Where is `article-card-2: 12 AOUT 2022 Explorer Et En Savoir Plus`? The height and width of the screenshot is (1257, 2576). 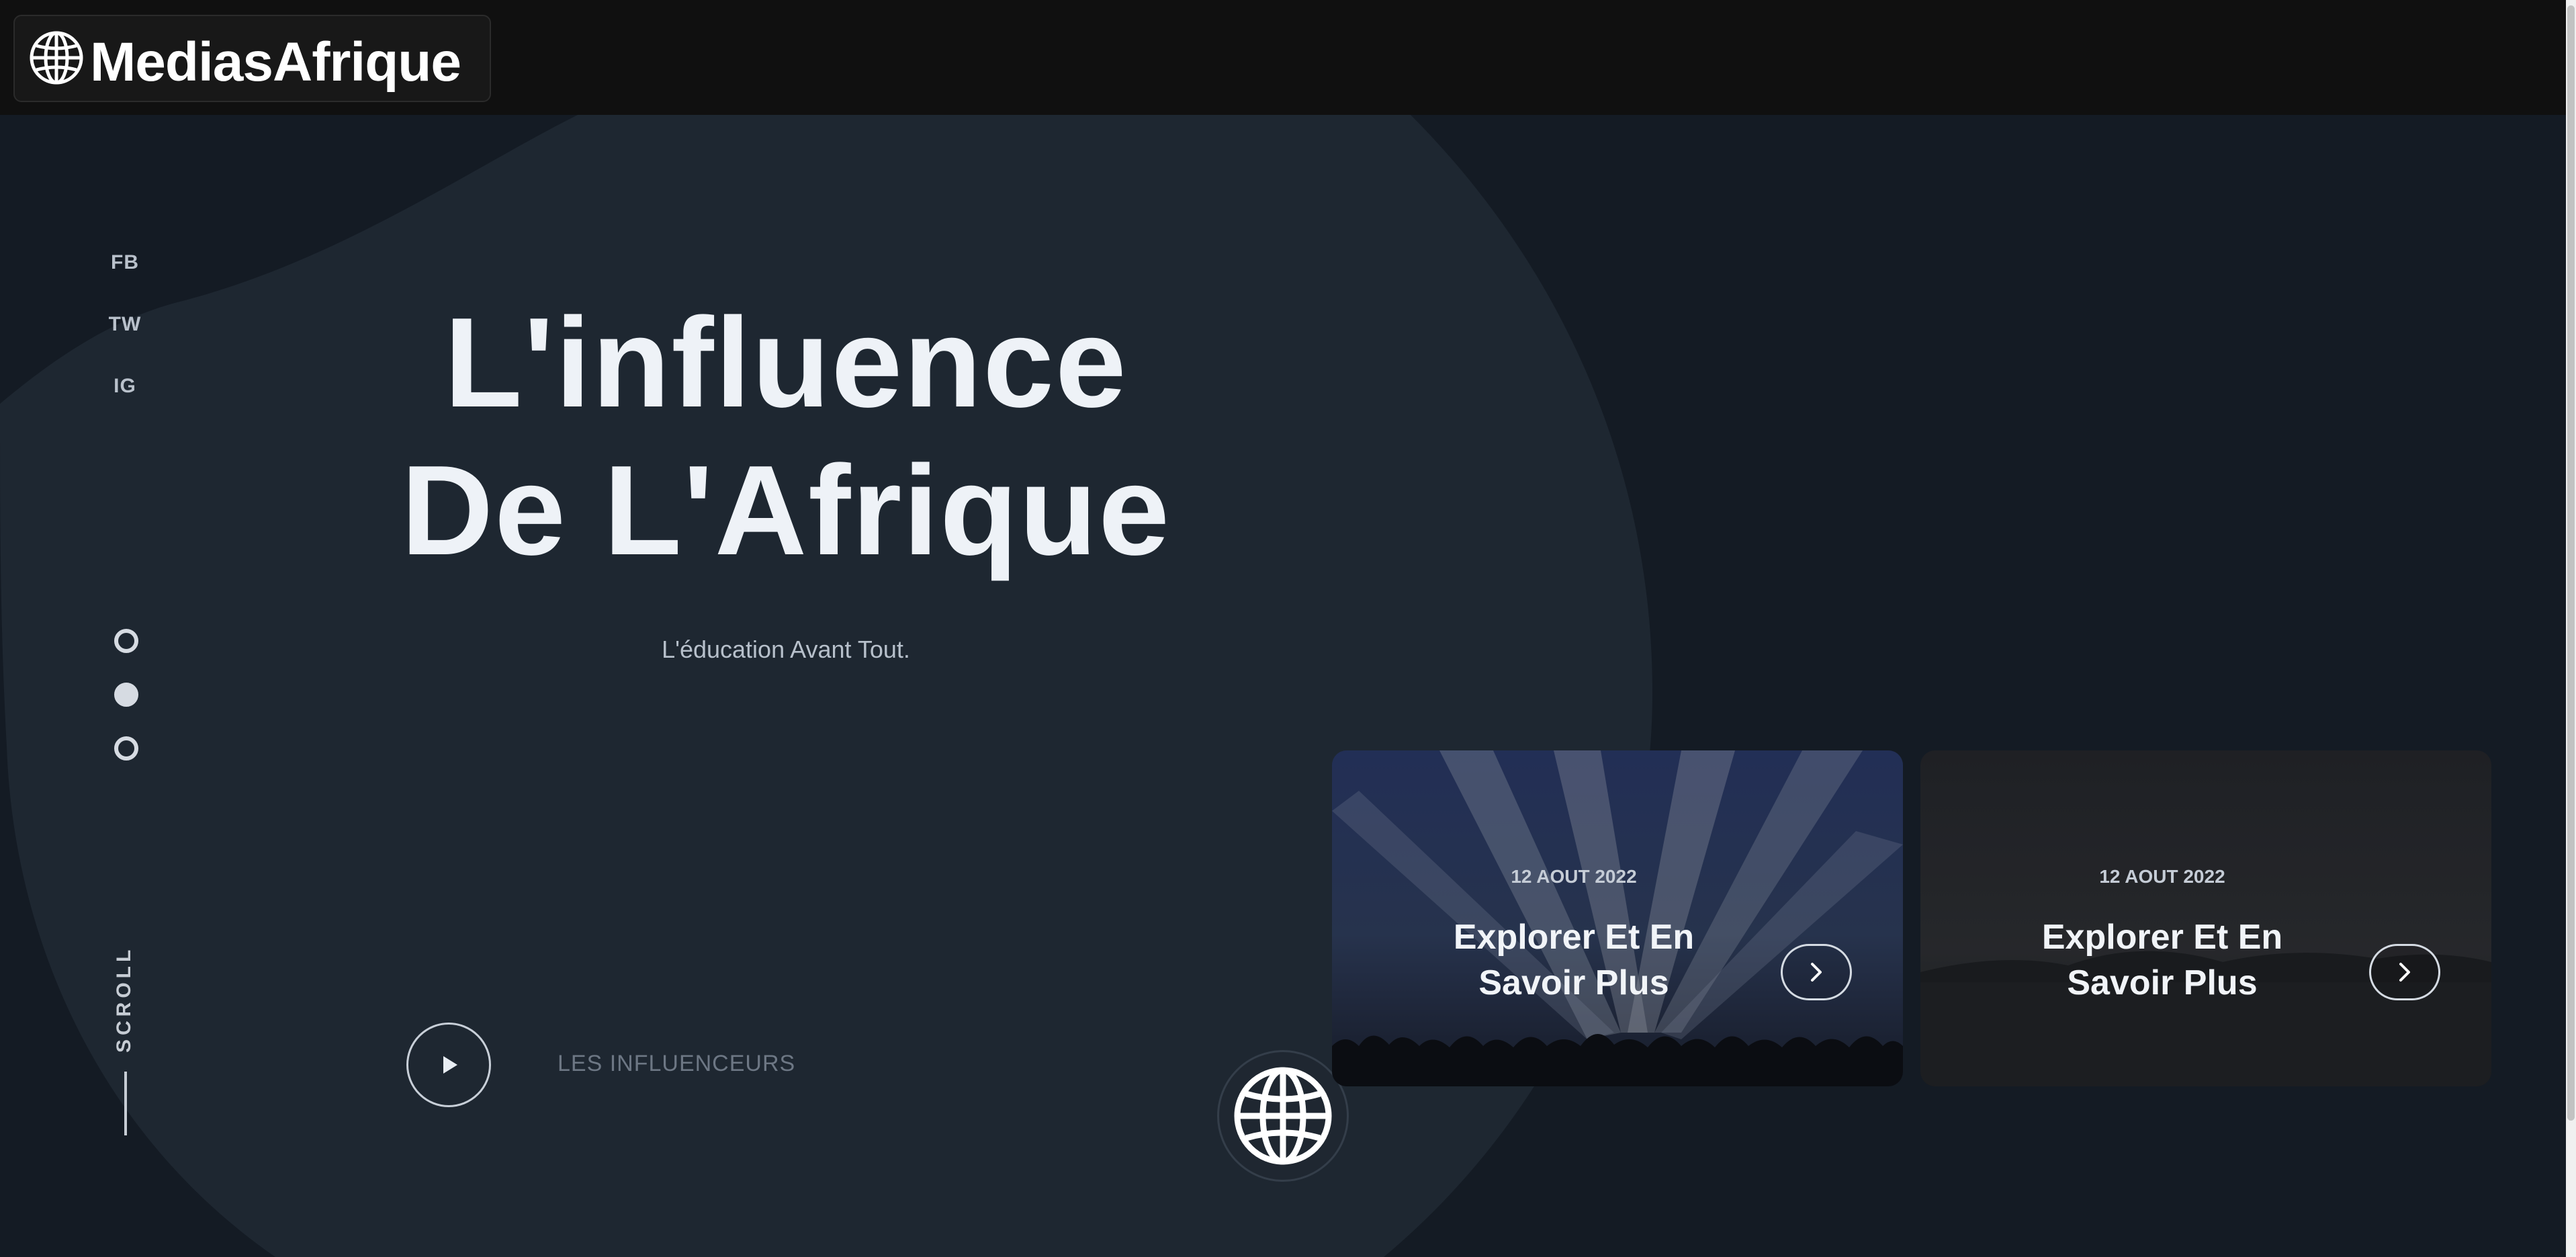
article-card-2: 12 AOUT 2022 Explorer Et En Savoir Plus is located at coordinates (2205, 918).